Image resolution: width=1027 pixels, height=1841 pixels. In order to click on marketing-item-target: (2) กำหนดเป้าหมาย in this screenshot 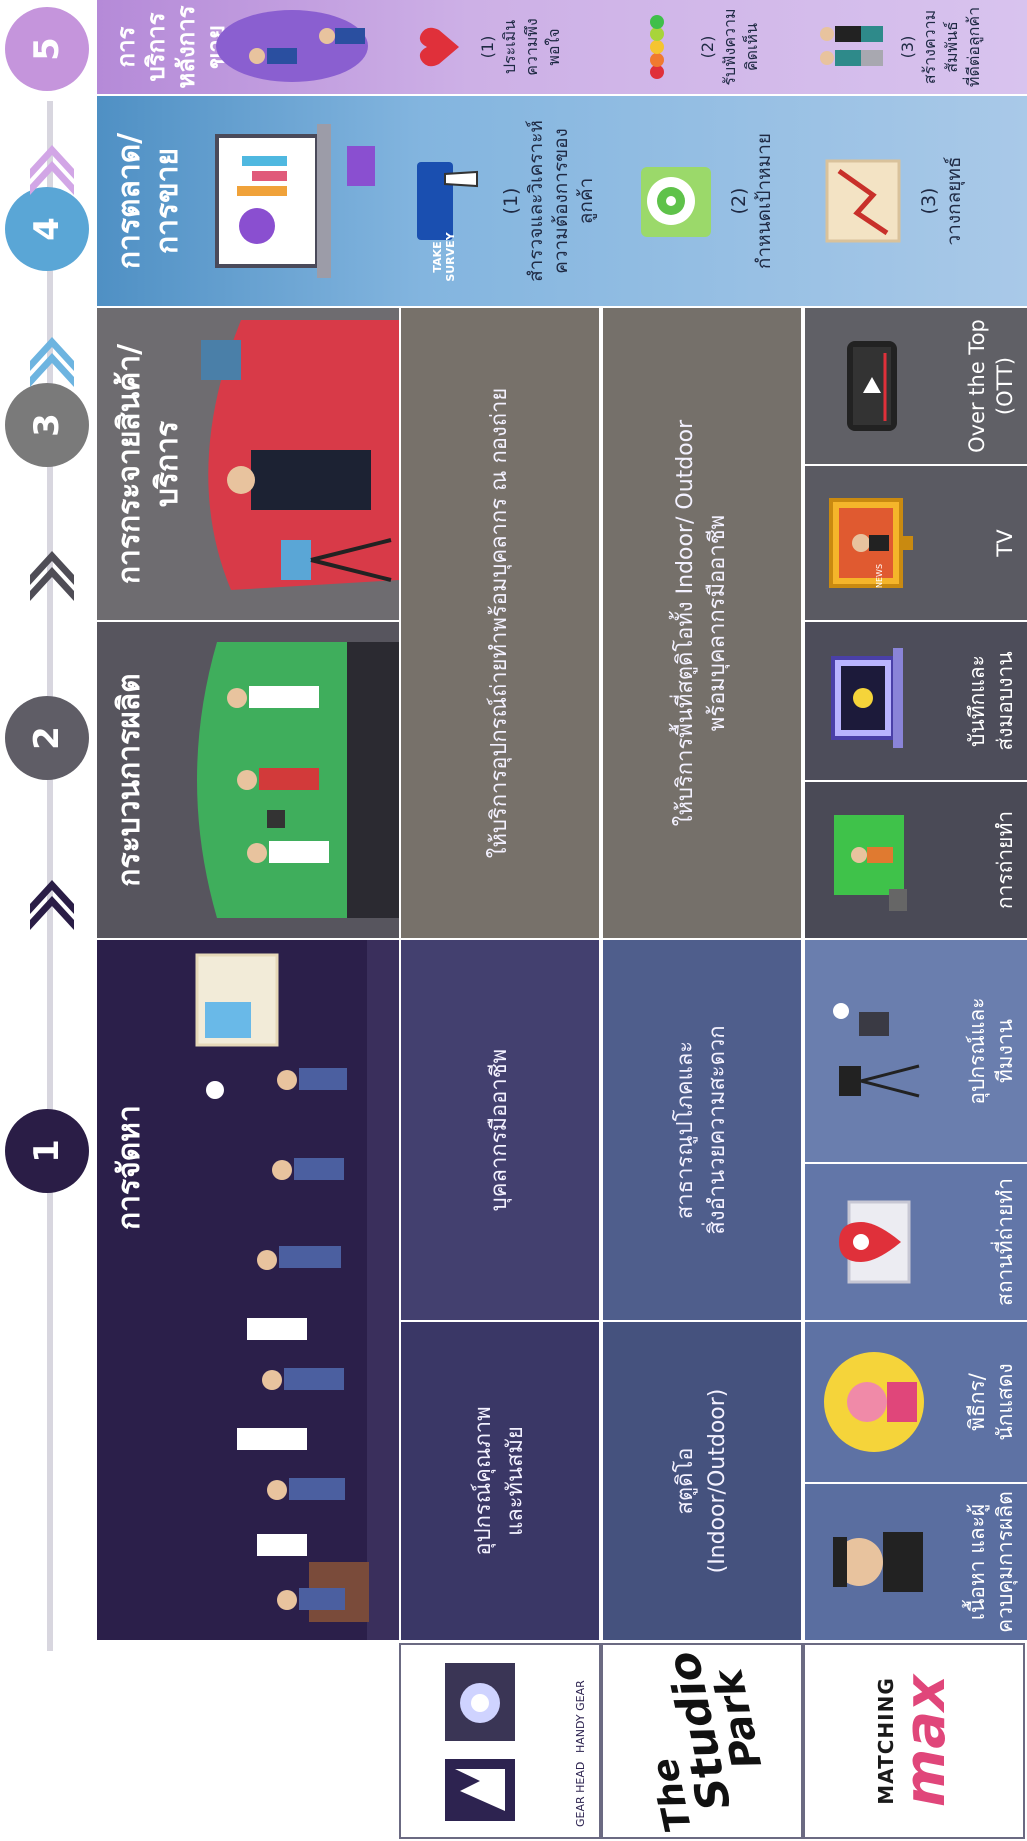, I will do `click(717, 201)`.